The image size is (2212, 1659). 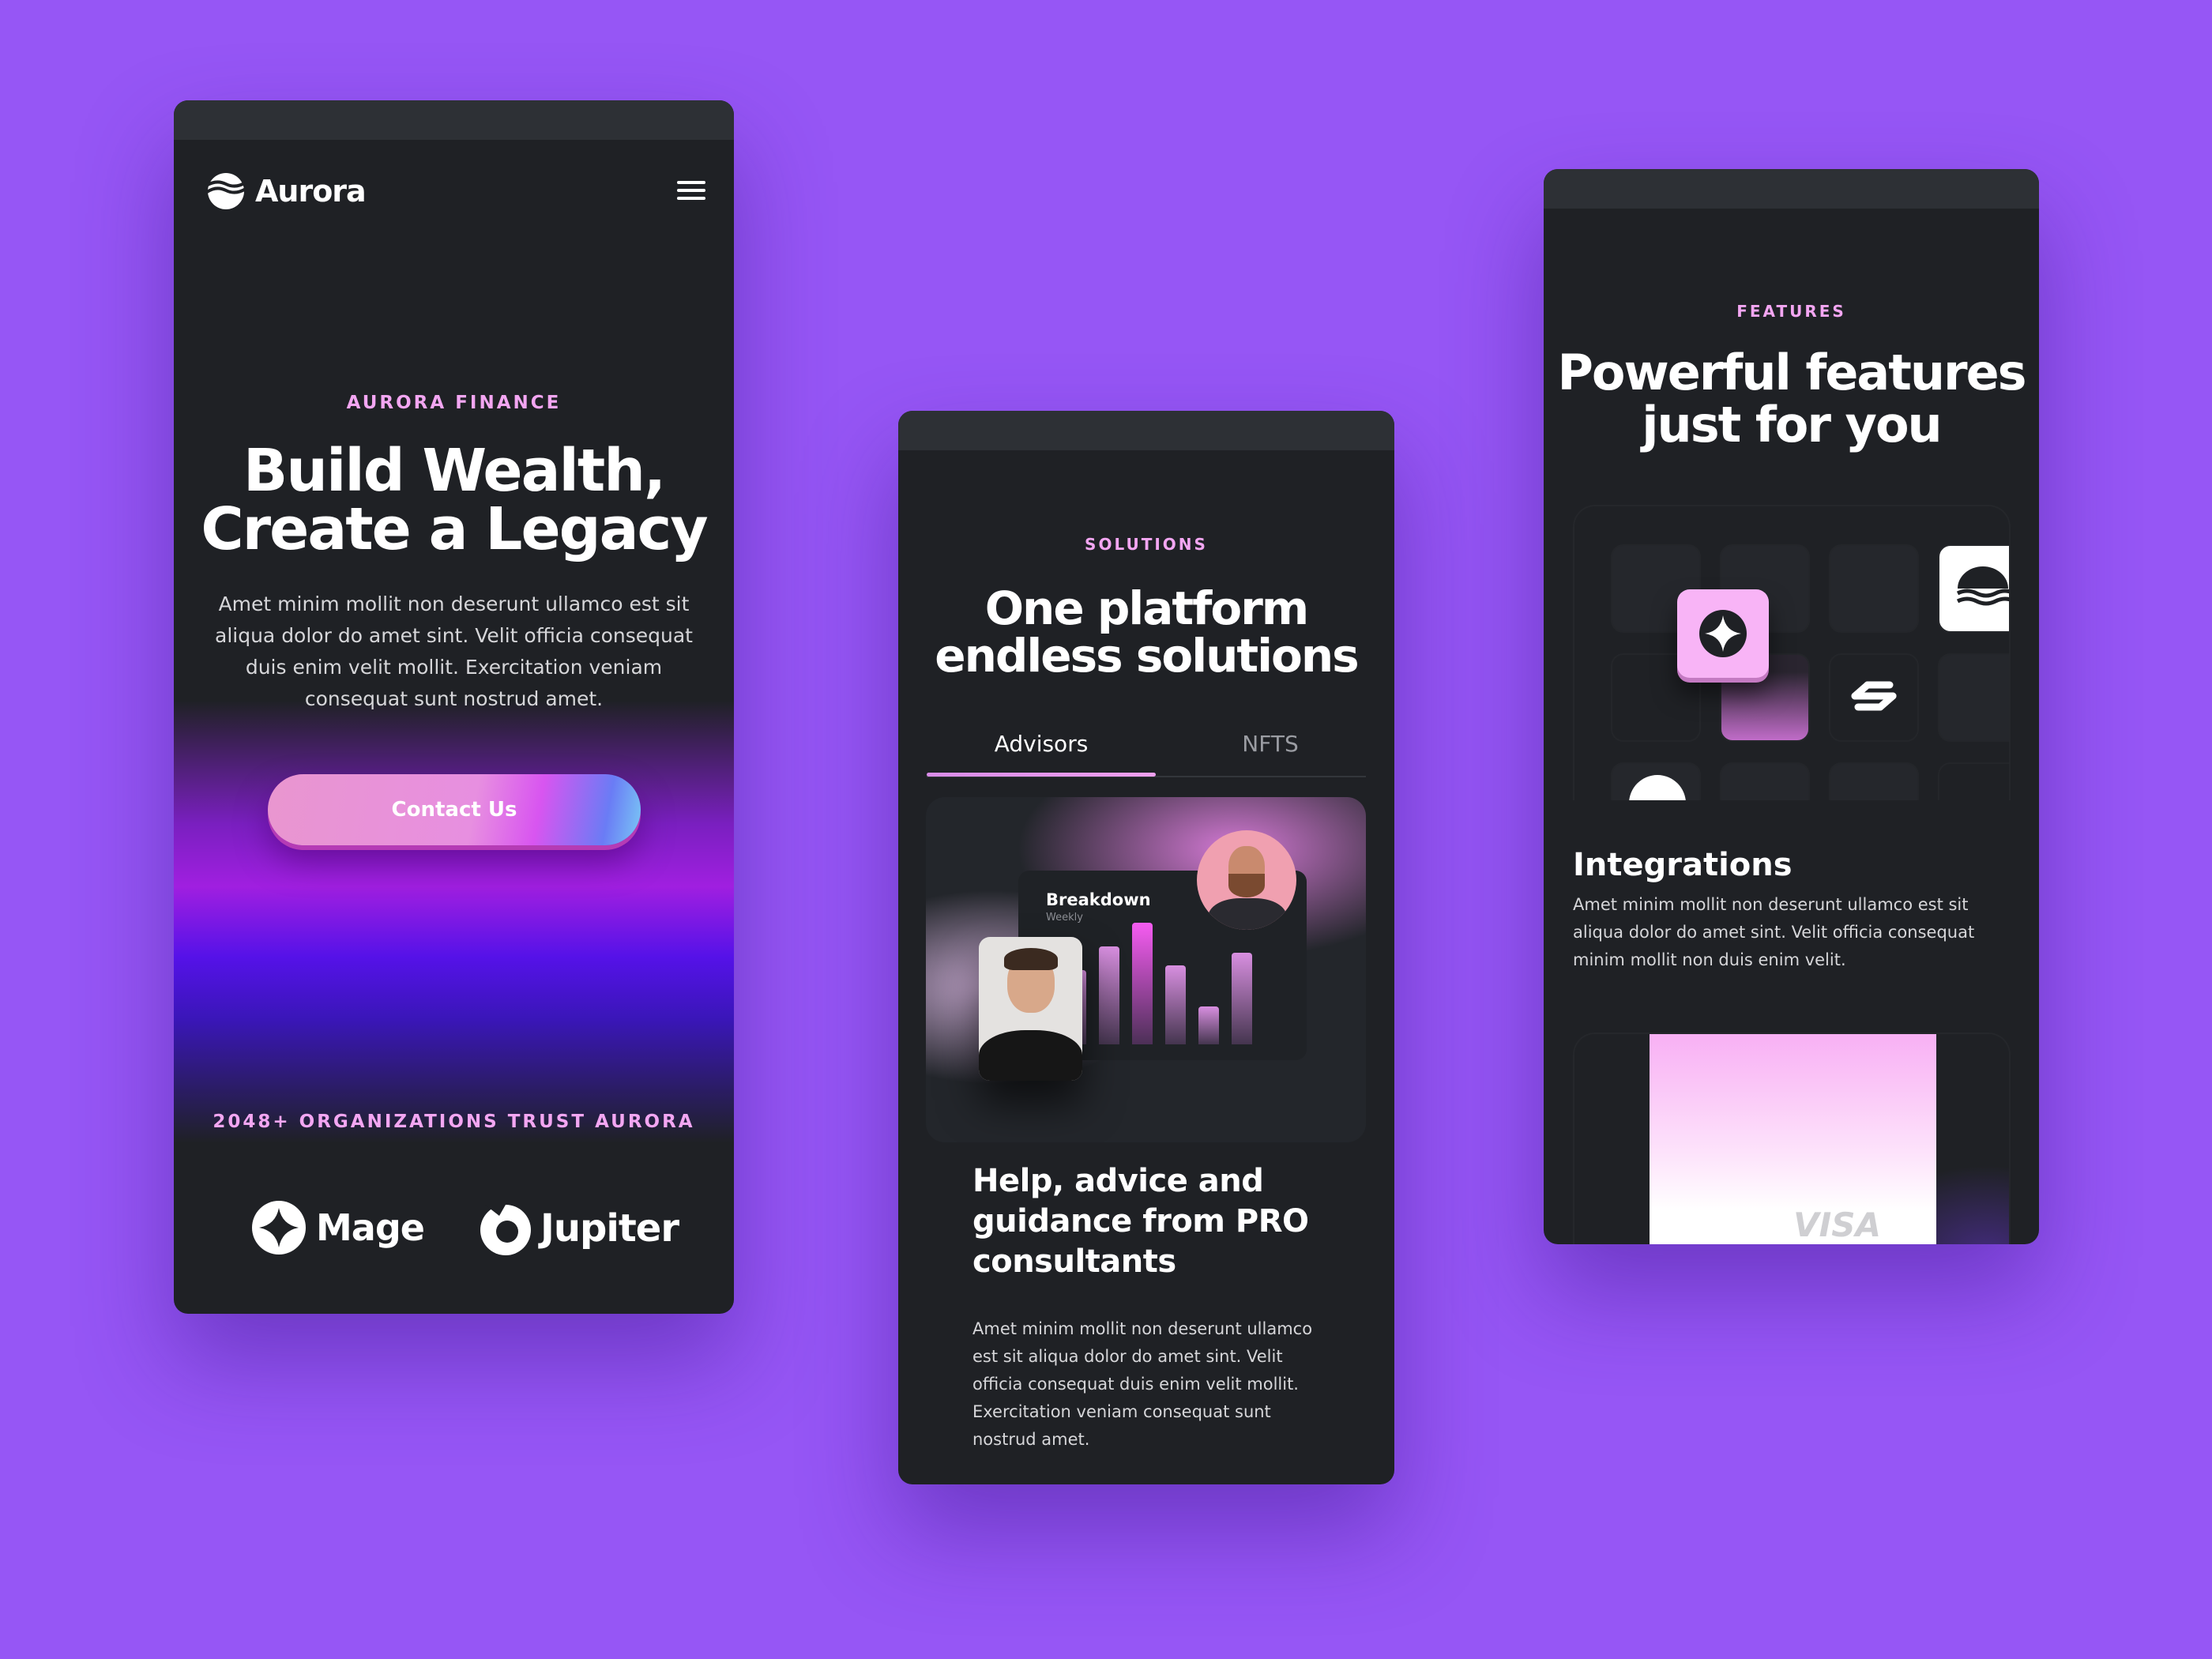 What do you see at coordinates (1982, 586) in the screenshot?
I see `waves-icon` at bounding box center [1982, 586].